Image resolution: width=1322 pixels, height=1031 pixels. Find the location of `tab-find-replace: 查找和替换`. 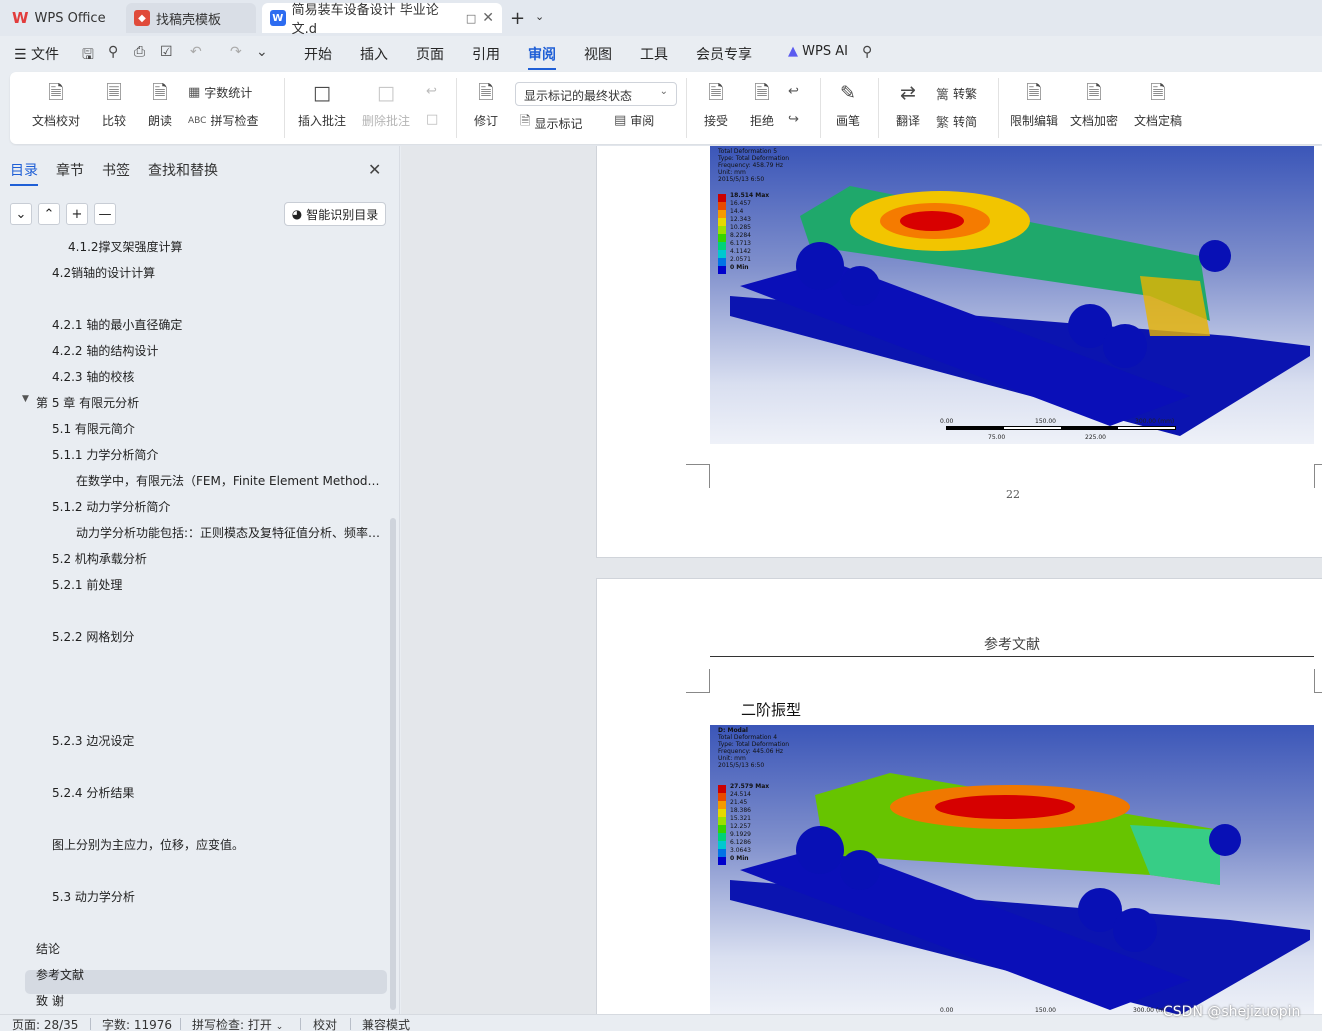

tab-find-replace: 查找和替换 is located at coordinates (183, 173).